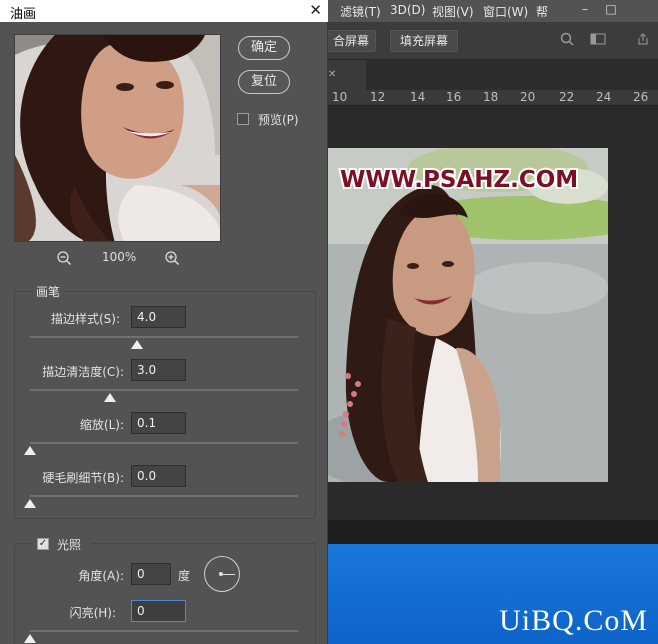 The width and height of the screenshot is (658, 644). I want to click on angle-dial-needle, so click(229, 574).